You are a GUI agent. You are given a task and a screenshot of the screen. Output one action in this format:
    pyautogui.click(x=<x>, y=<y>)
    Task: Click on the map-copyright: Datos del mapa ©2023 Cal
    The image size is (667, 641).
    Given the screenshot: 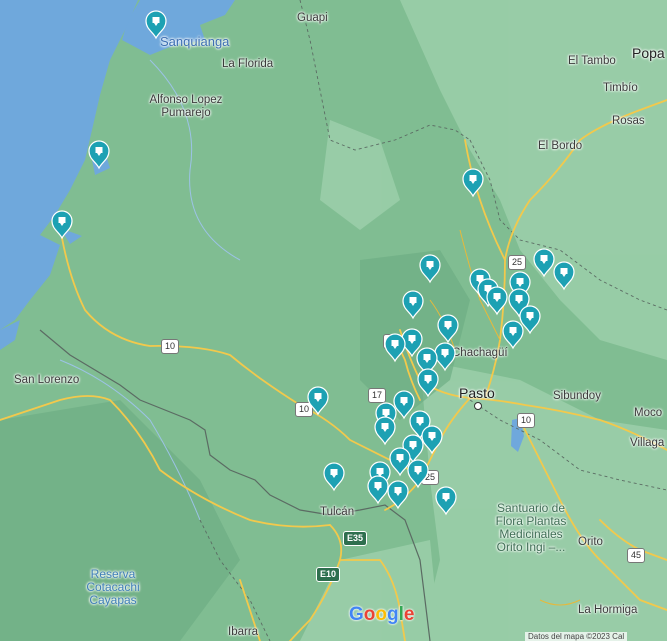 What is the action you would take?
    pyautogui.click(x=576, y=636)
    